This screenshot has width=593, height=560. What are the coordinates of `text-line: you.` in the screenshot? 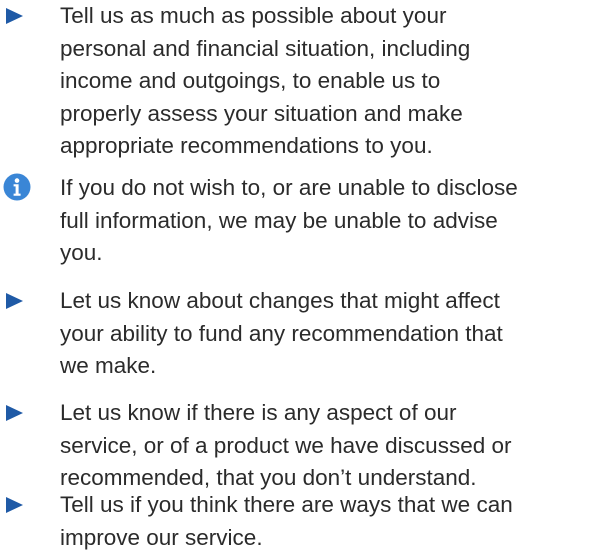 It's located at (81, 252).